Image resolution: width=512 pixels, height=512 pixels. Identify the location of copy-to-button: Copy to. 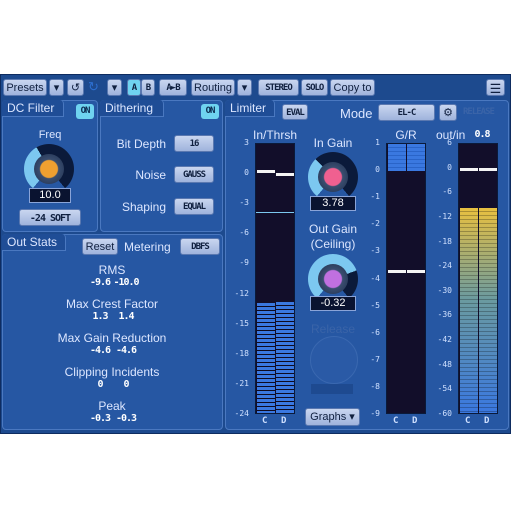
(352, 87).